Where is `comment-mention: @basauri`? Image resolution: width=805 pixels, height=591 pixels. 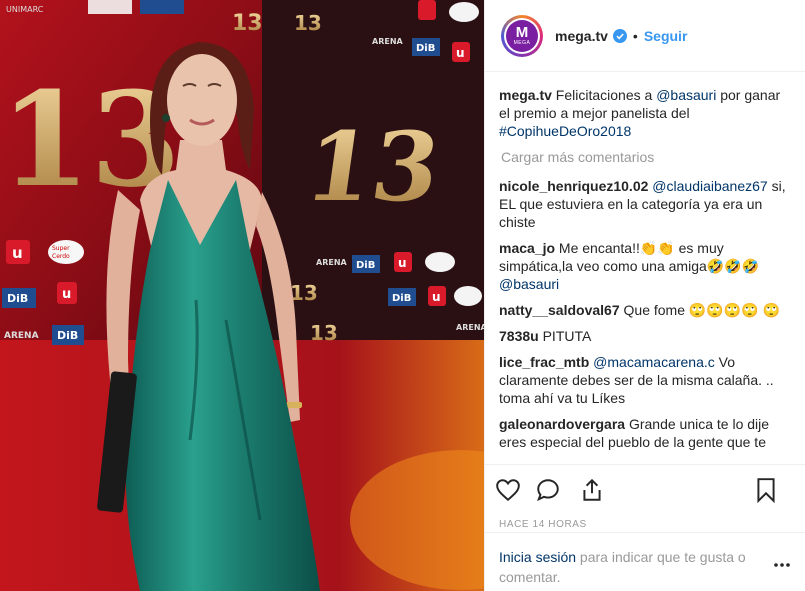 comment-mention: @basauri is located at coordinates (529, 284).